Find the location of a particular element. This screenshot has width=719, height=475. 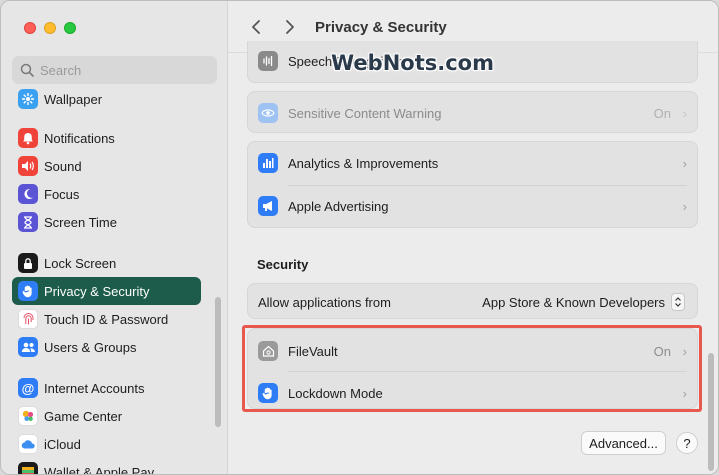

fingerprint-icon is located at coordinates (28, 319).